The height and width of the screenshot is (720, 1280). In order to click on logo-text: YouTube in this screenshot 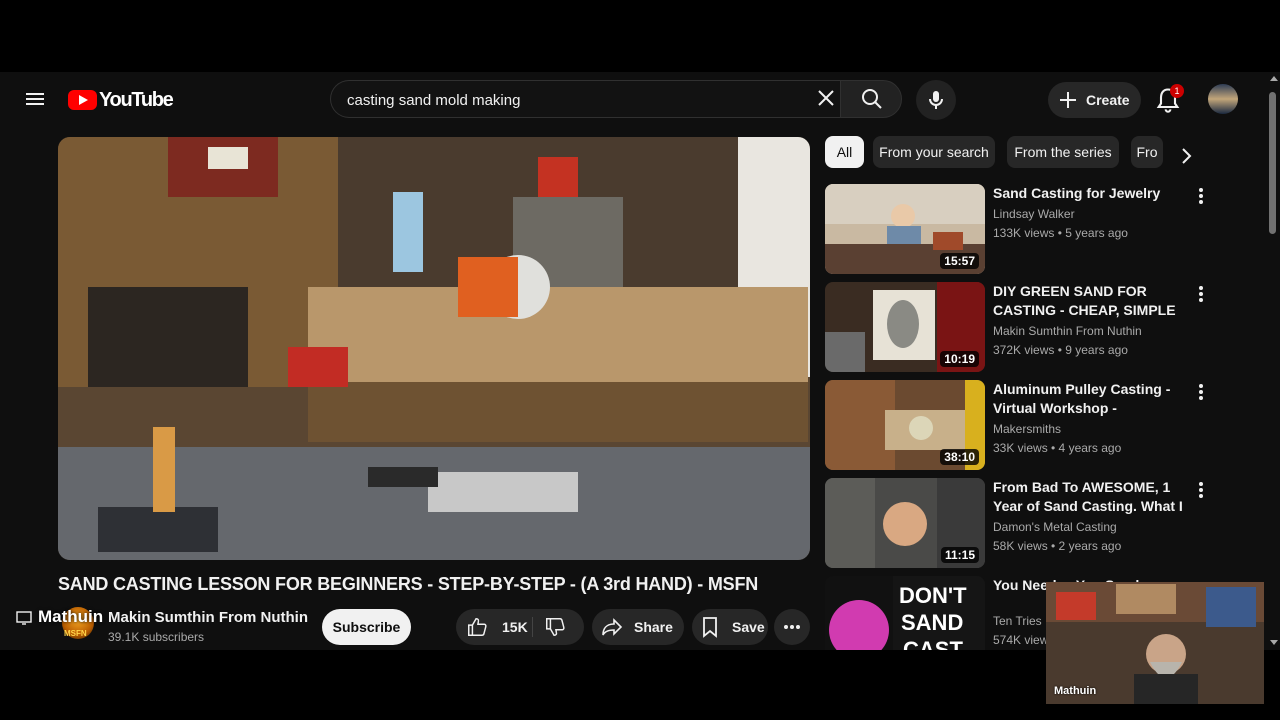, I will do `click(136, 99)`.